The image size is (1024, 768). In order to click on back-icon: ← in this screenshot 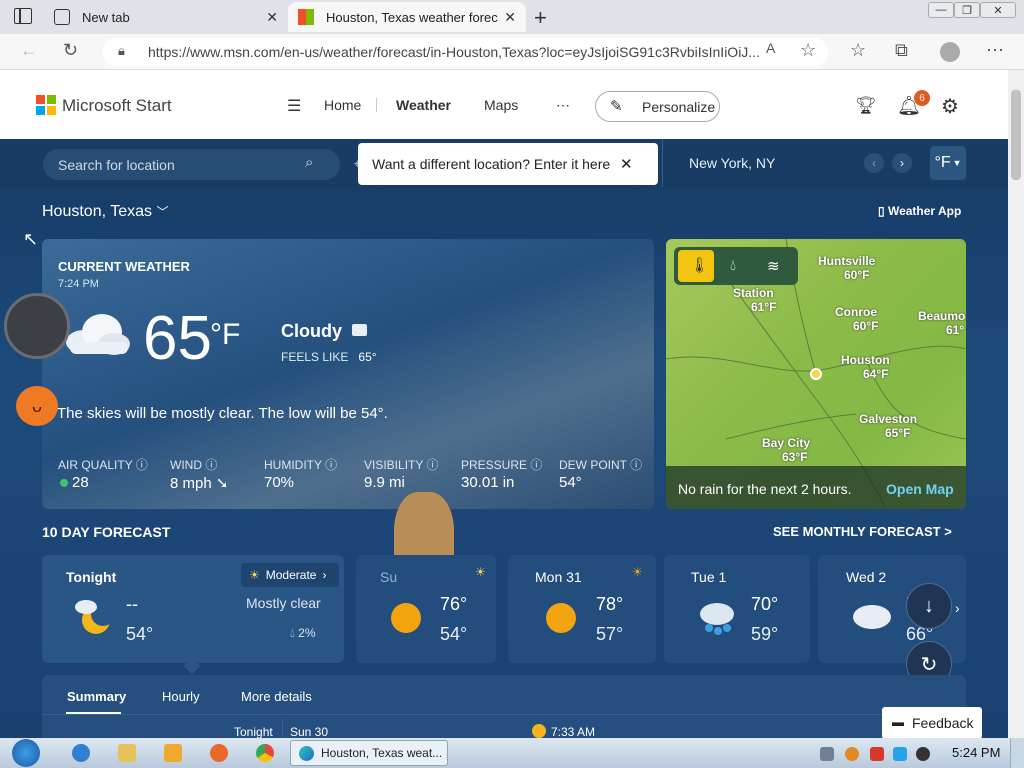, I will do `click(29, 50)`.